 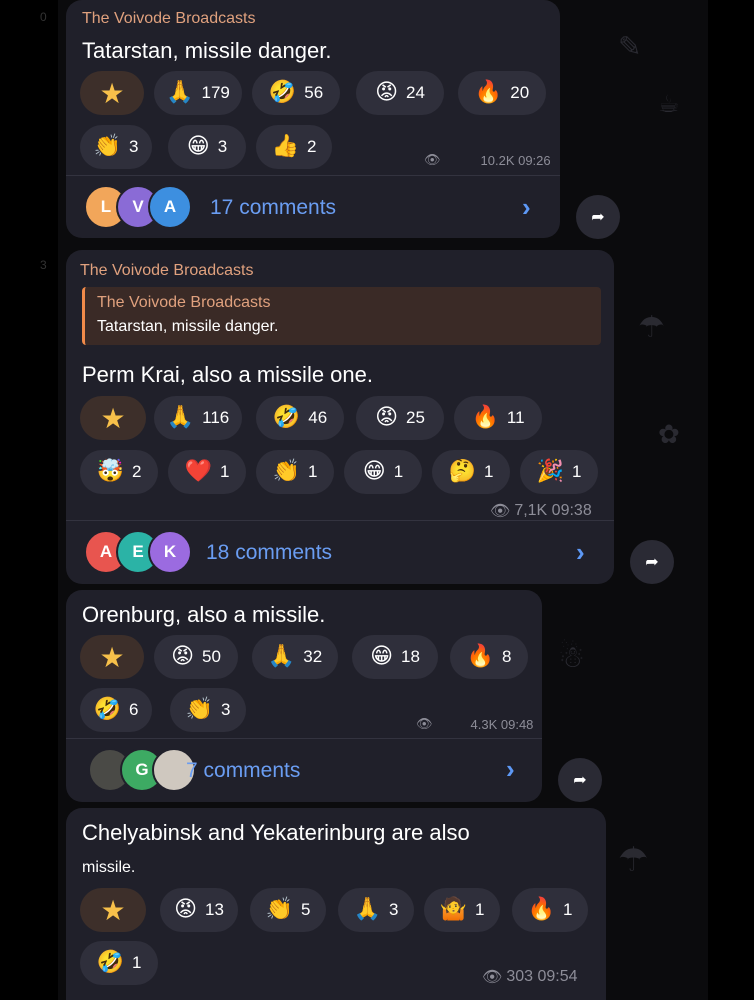 What do you see at coordinates (116, 710) in the screenshot?
I see `reaction-pill: 🤣 6` at bounding box center [116, 710].